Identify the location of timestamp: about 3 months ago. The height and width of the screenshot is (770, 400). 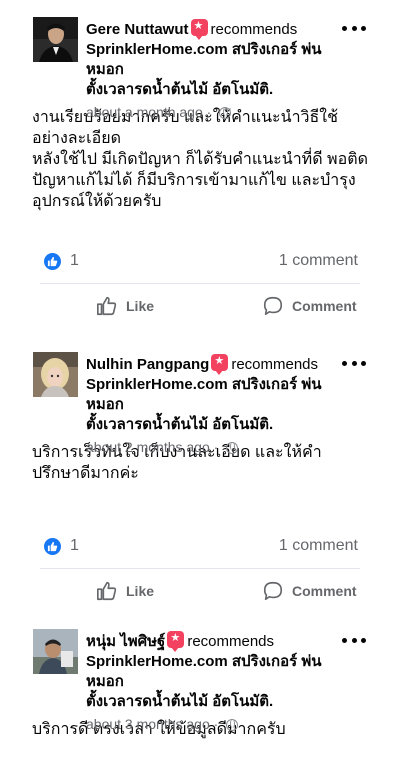
(148, 724).